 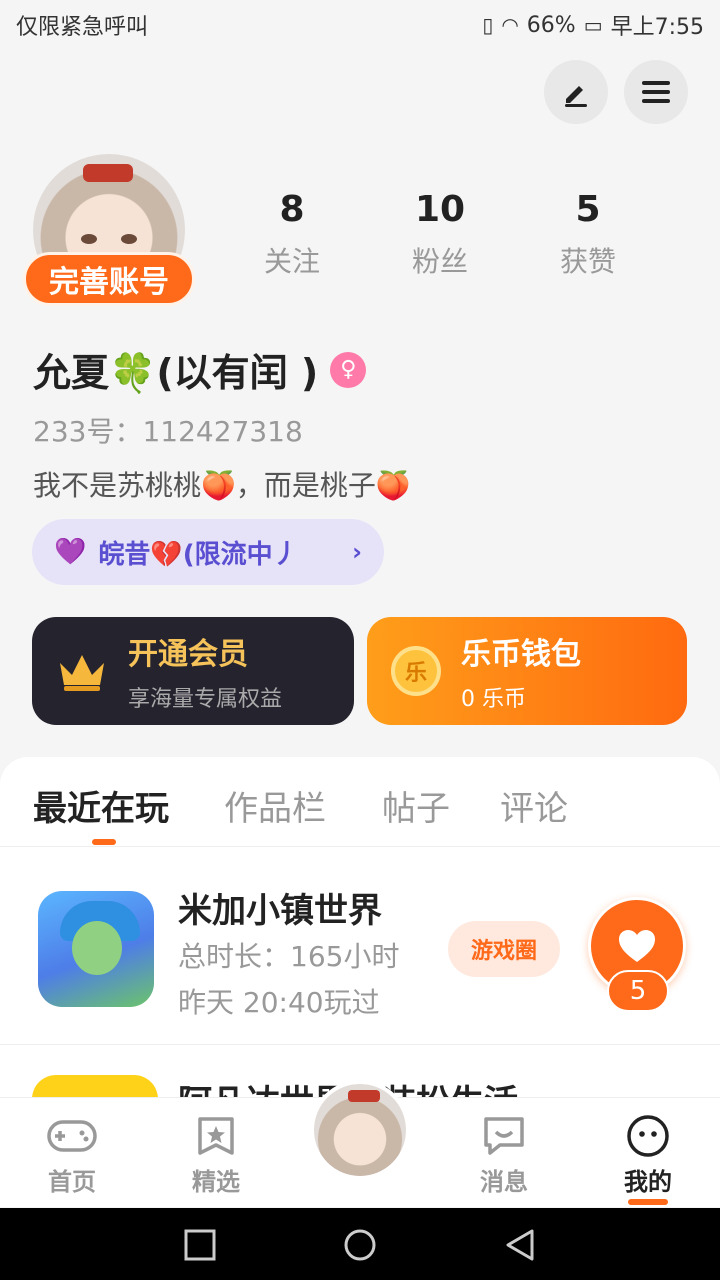 I want to click on hamburger-icon, so click(x=656, y=92).